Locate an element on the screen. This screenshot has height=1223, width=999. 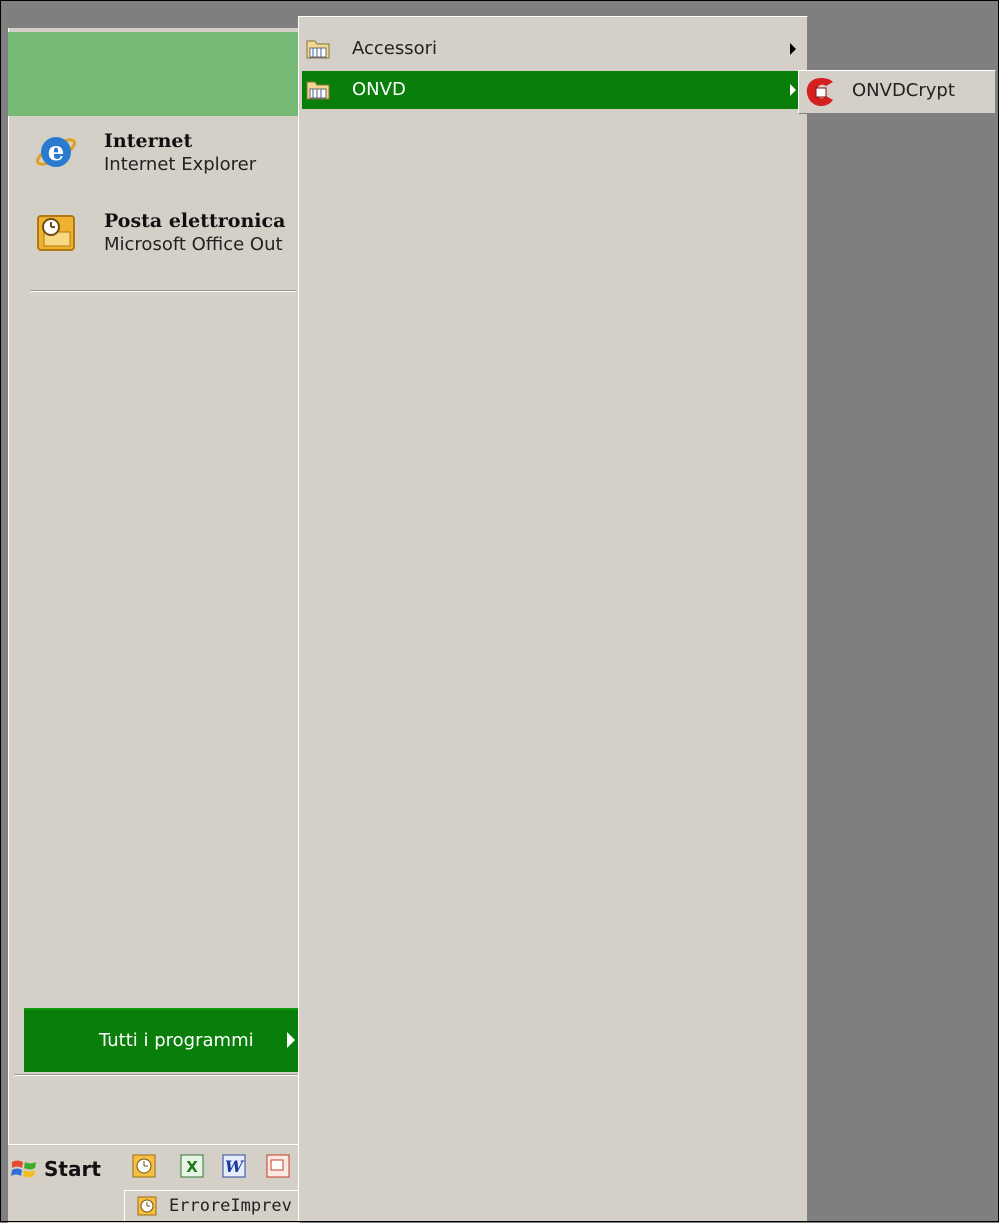
start-label: Start is located at coordinates (72, 1169).